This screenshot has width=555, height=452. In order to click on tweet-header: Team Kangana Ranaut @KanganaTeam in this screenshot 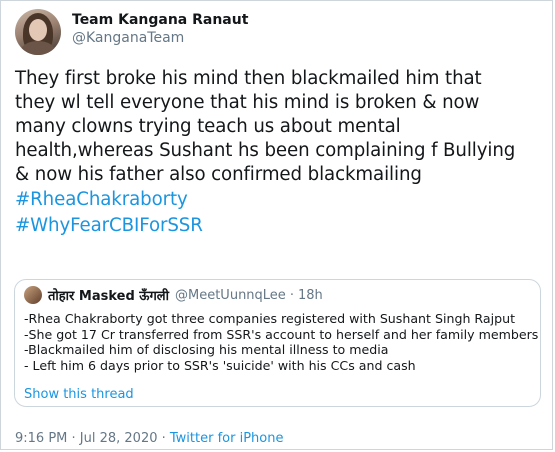, I will do `click(131, 32)`.